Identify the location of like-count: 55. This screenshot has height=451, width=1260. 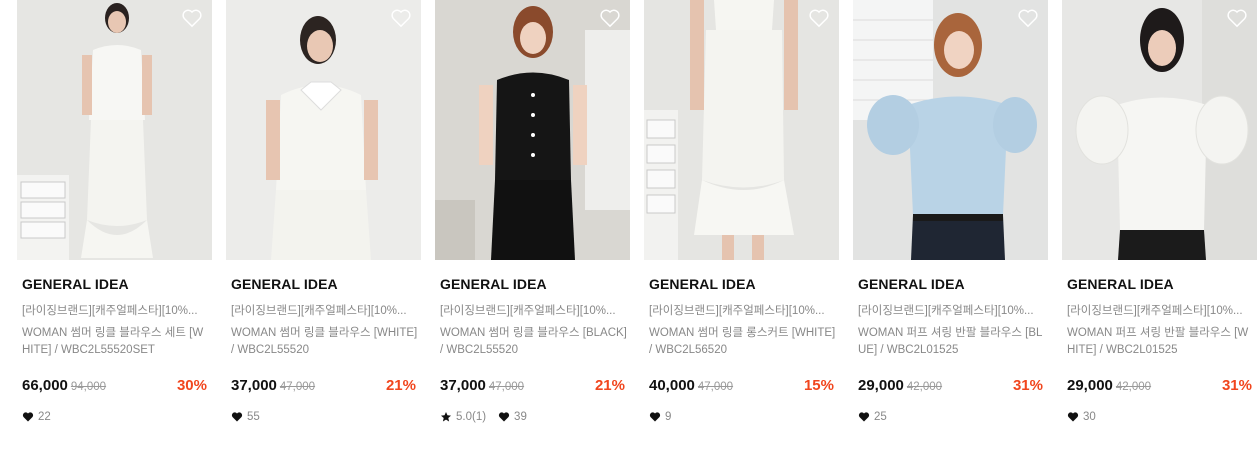
(253, 417).